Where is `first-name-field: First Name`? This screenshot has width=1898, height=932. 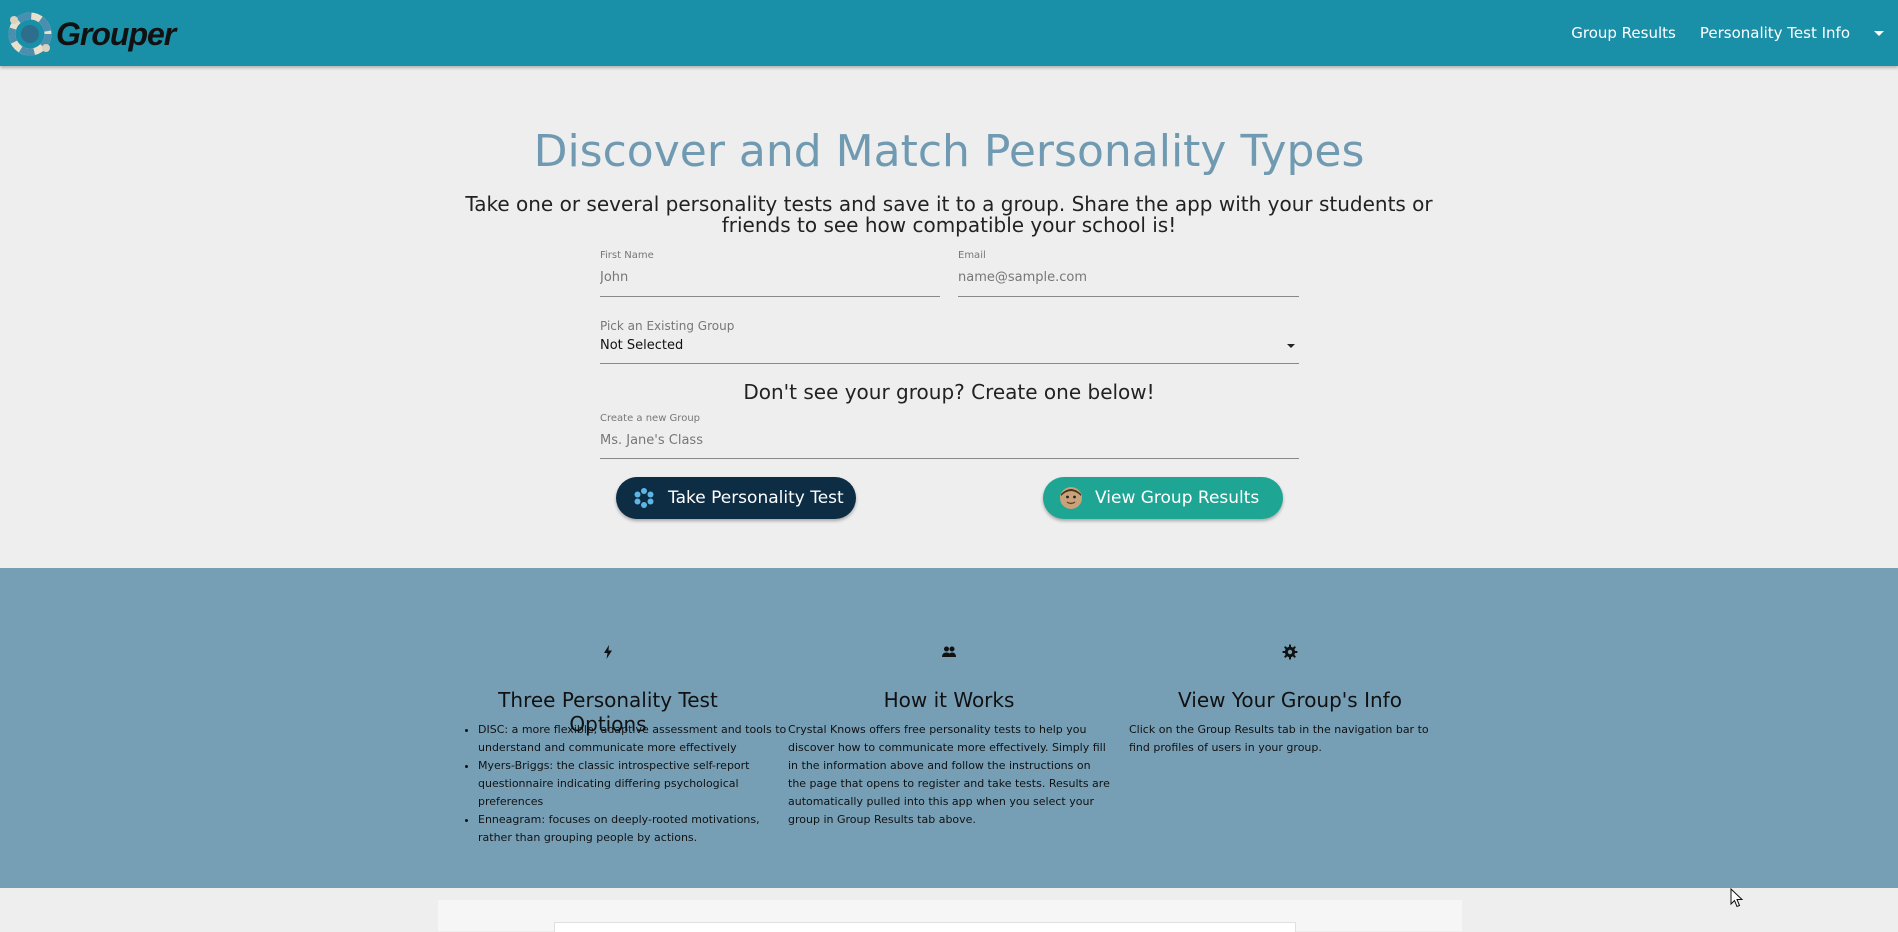 first-name-field: First Name is located at coordinates (770, 273).